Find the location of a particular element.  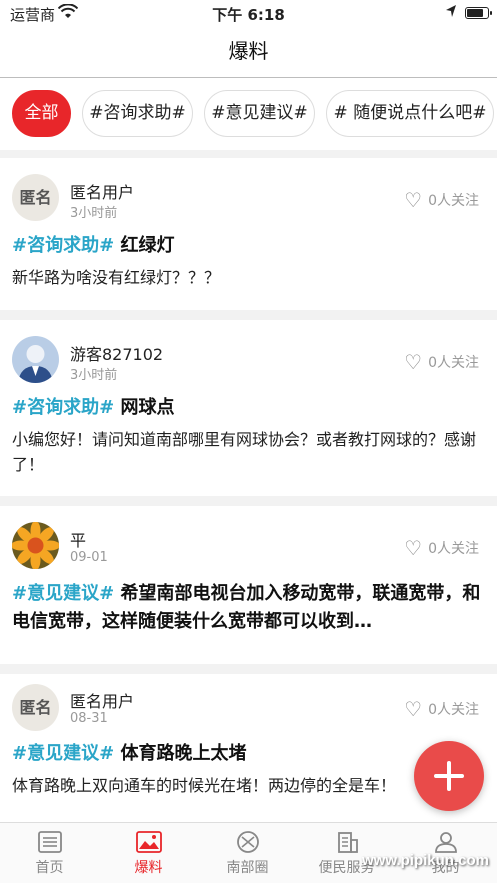

location-arrow-icon is located at coordinates (451, 13).